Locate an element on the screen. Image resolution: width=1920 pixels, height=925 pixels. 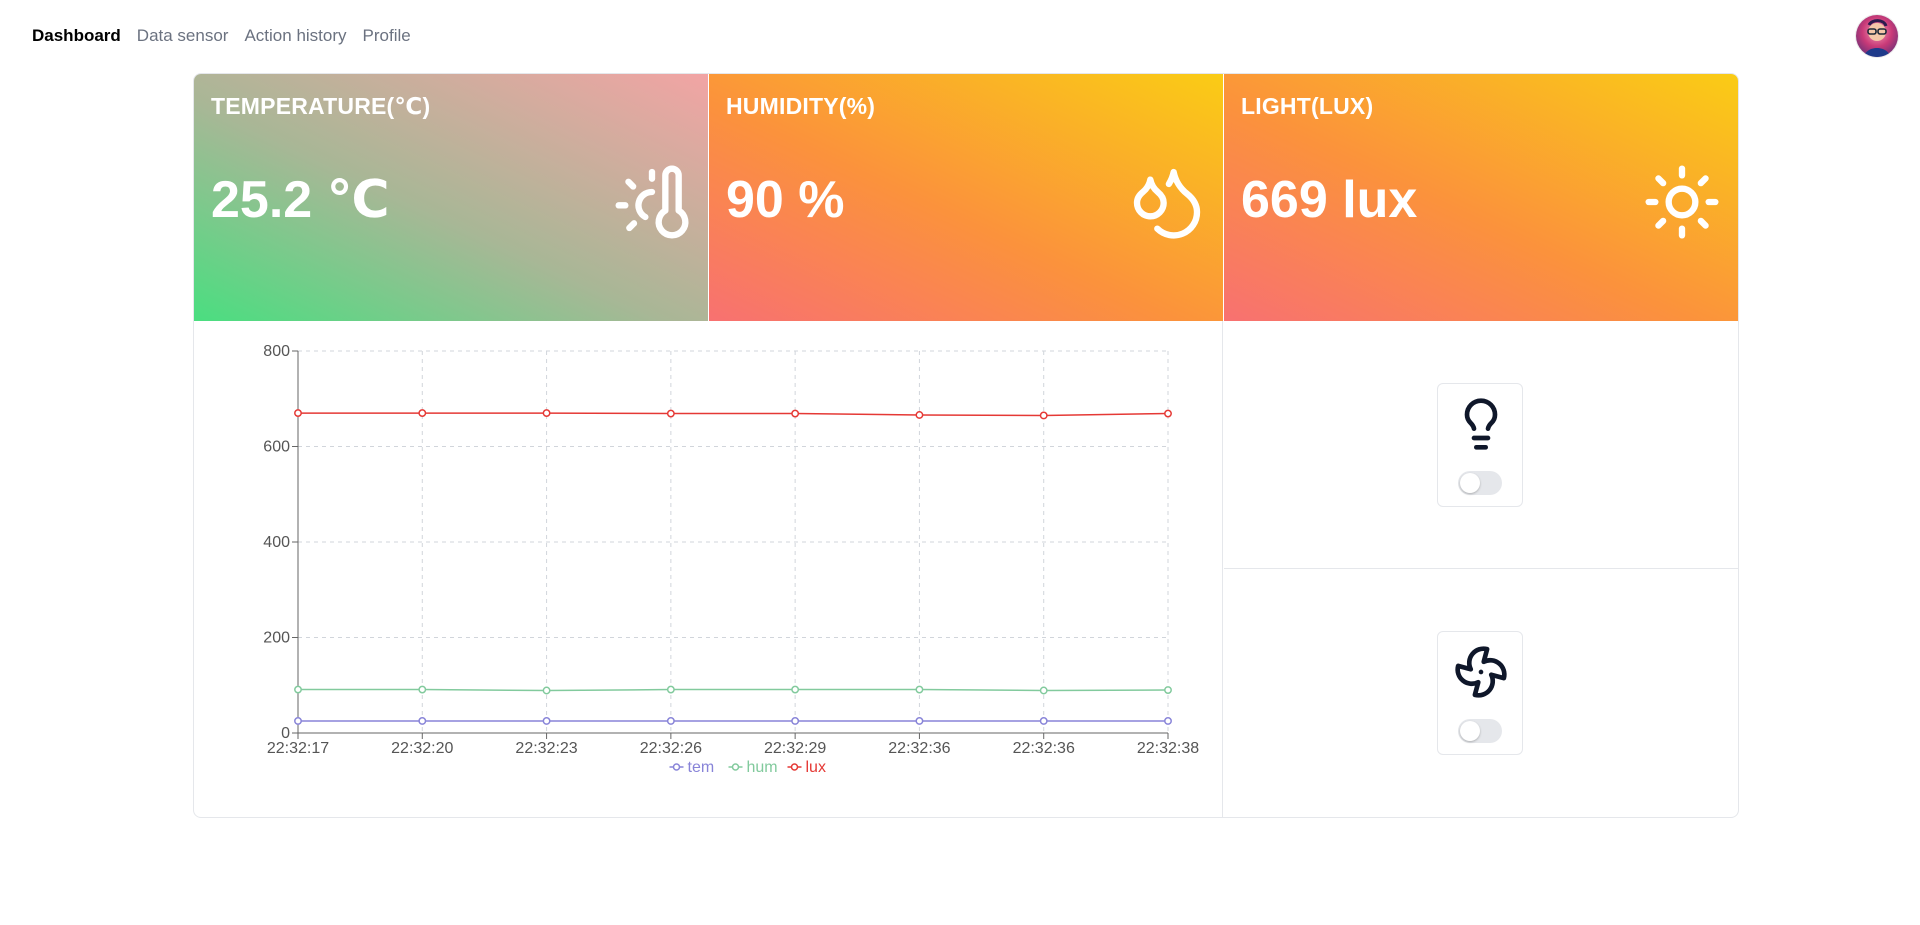
legend-label-hum: hum is located at coordinates (762, 767).